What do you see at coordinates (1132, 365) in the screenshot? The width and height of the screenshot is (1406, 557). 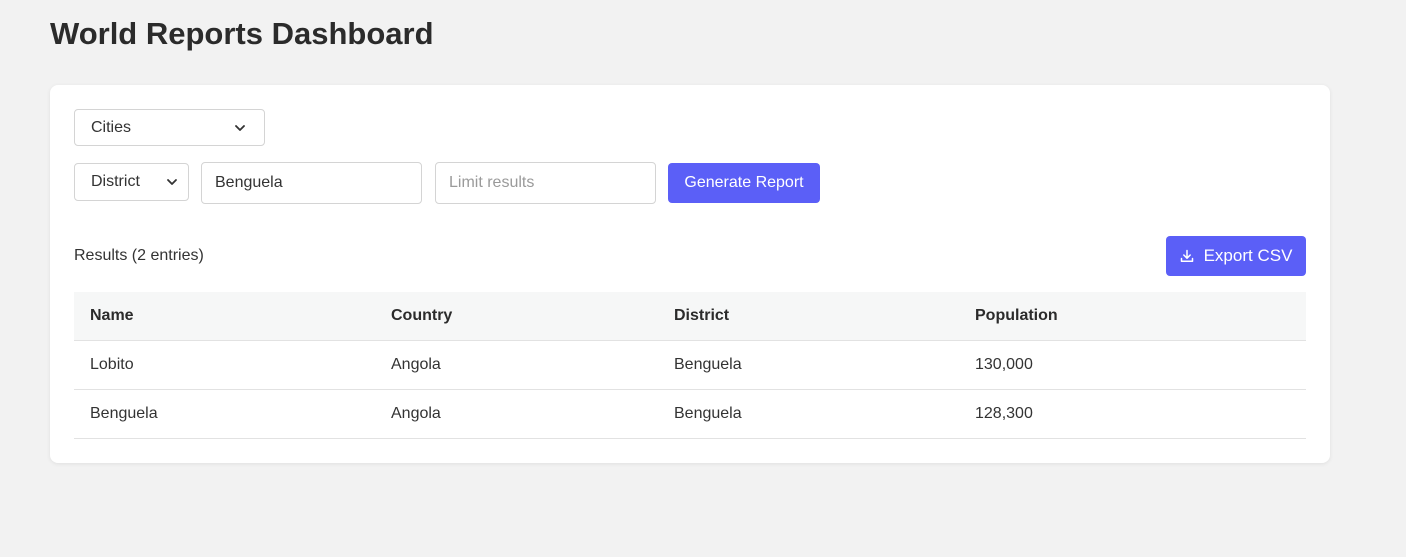 I see `cell-population: 130,000` at bounding box center [1132, 365].